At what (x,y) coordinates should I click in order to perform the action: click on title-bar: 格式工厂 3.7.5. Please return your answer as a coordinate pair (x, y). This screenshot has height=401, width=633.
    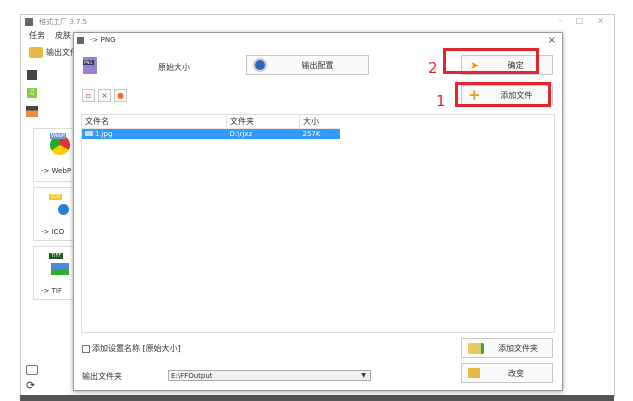
    Looking at the image, I should click on (56, 22).